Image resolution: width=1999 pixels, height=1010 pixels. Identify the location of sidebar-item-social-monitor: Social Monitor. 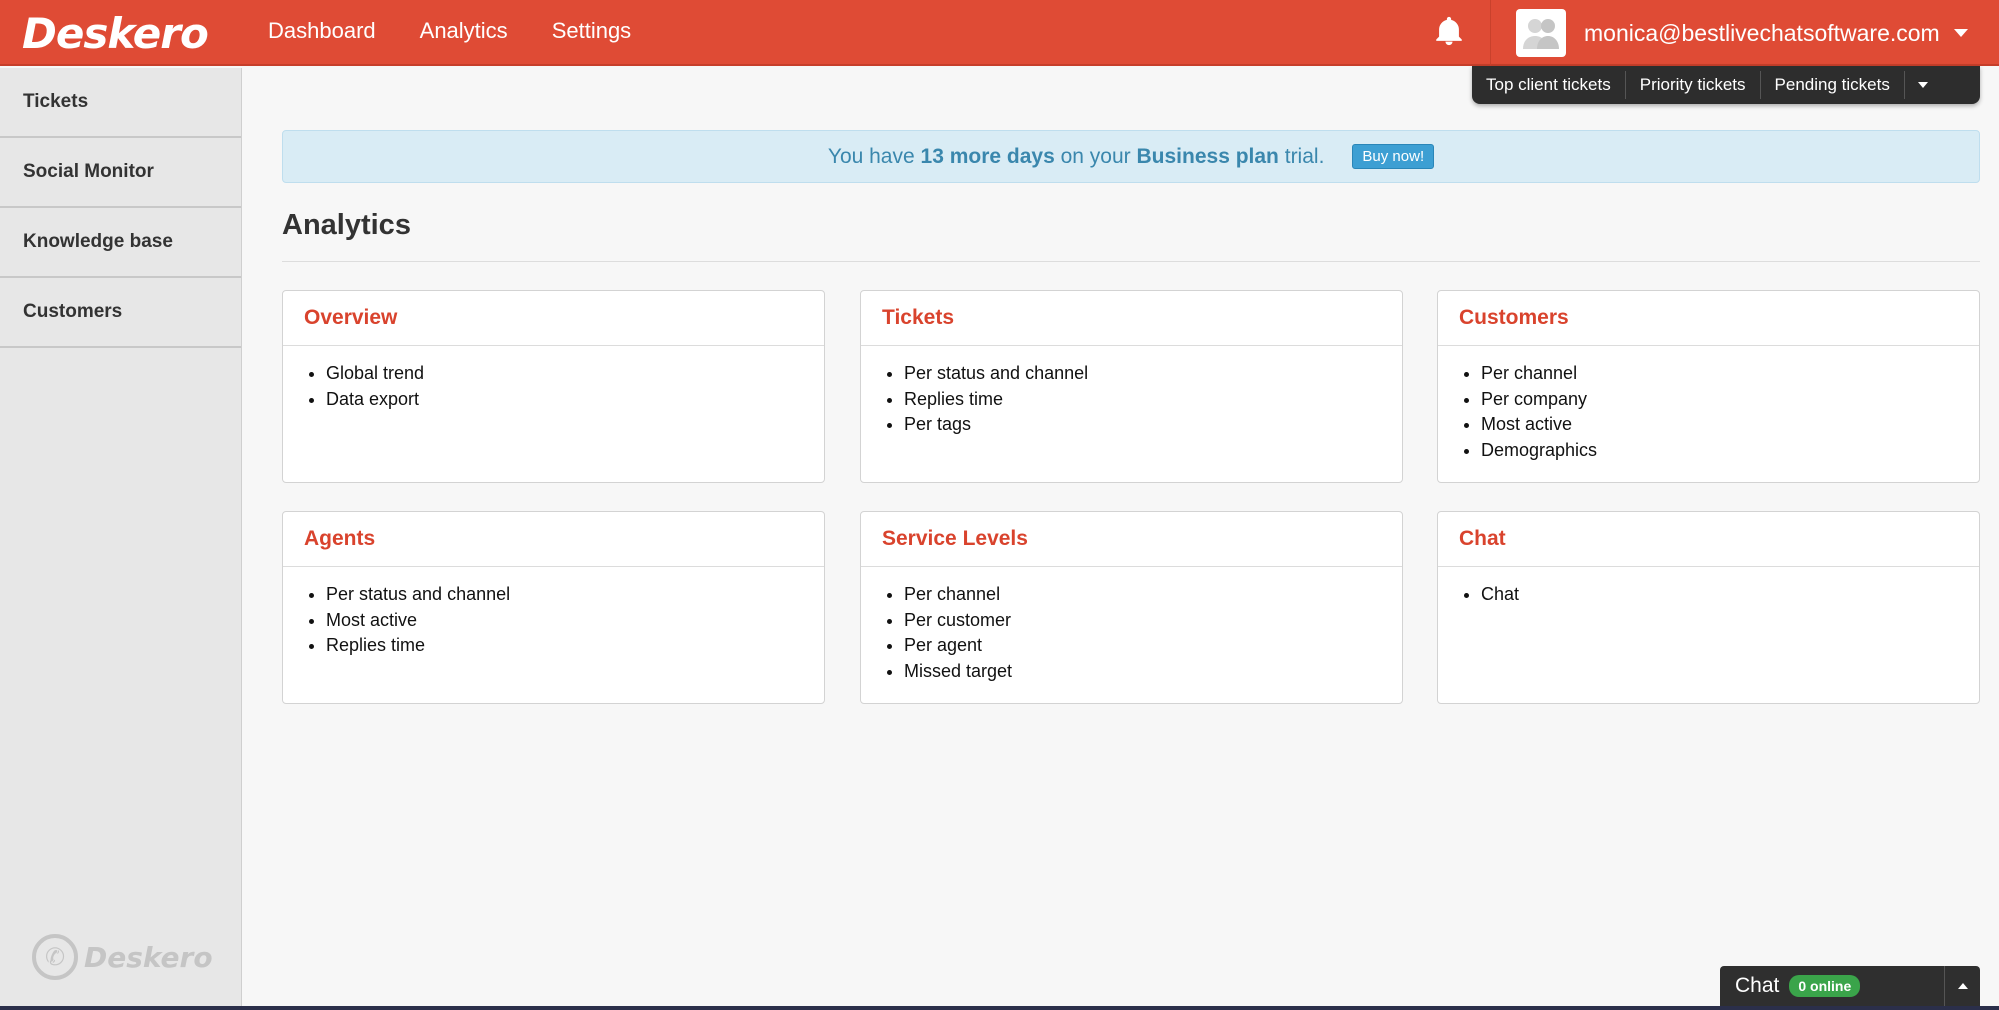
(120, 173).